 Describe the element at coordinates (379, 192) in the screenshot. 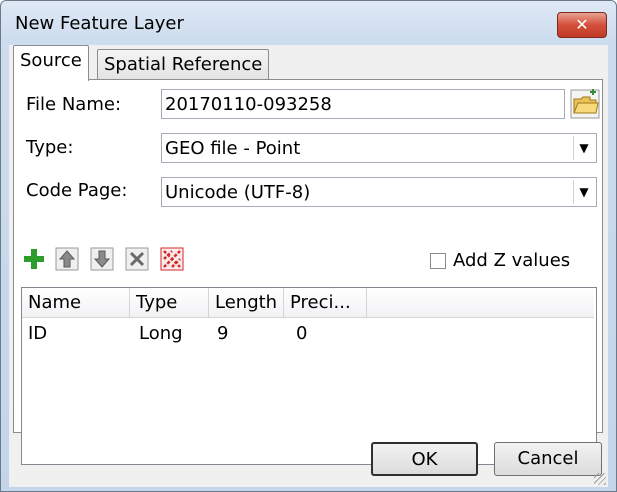

I see `code-page-dropdown: Unicode (UTF-8) ▼` at that location.